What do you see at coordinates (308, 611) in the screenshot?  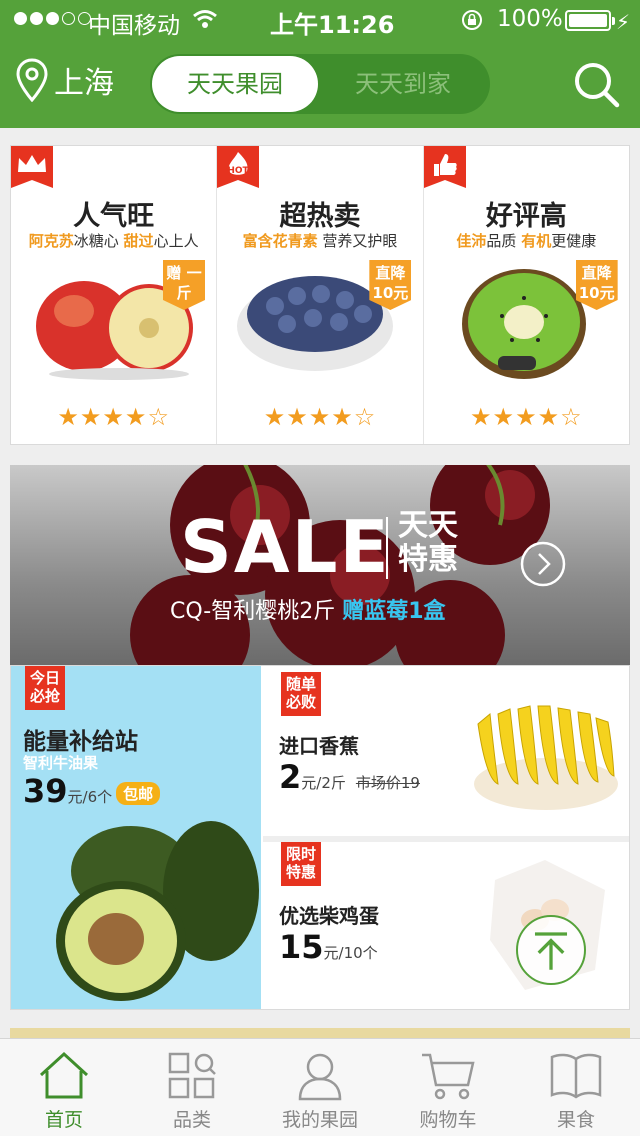 I see `banner-subtitle: CQ-智利樱桃2斤 赠蓝莓1盒` at bounding box center [308, 611].